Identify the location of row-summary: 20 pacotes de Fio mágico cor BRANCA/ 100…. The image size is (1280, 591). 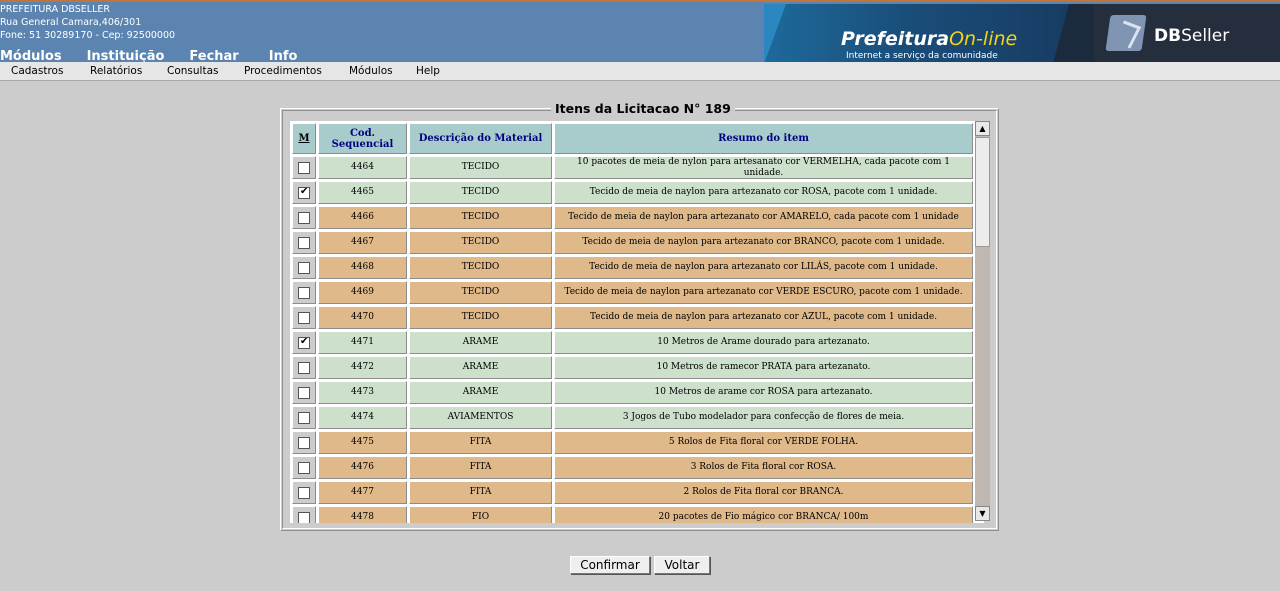
(763, 514).